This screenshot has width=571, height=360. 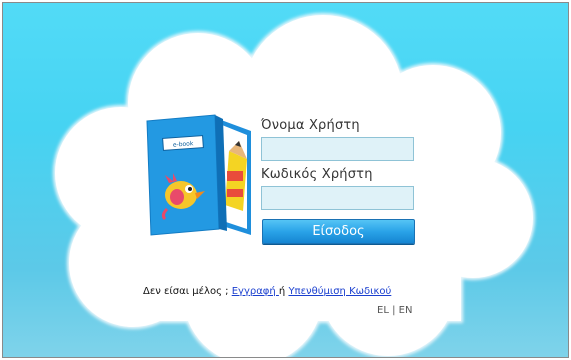 I want to click on username-label: Όνομα Χρήστη, so click(x=310, y=125).